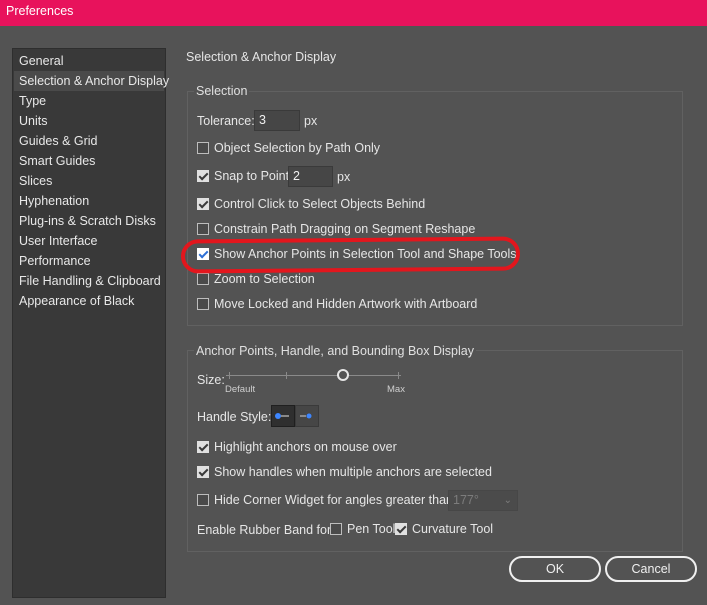 This screenshot has height=605, width=707. What do you see at coordinates (203, 500) in the screenshot?
I see `hide-corner-widget-checkbox` at bounding box center [203, 500].